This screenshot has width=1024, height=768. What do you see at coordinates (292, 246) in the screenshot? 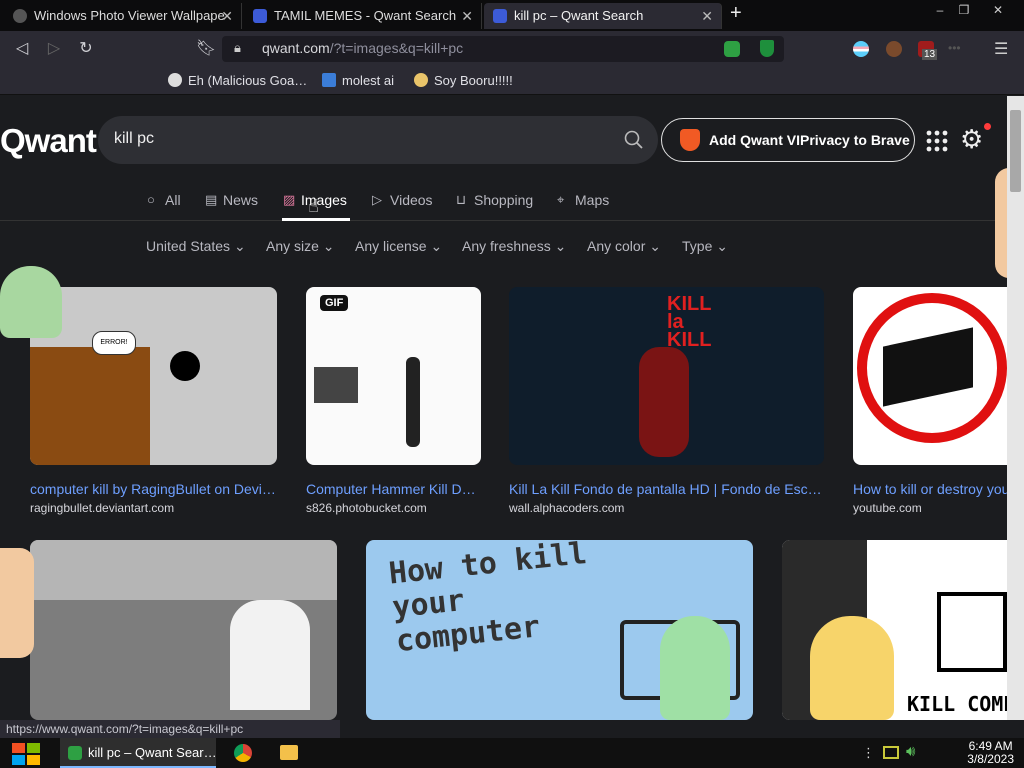
I see `filter-label: Any size` at bounding box center [292, 246].